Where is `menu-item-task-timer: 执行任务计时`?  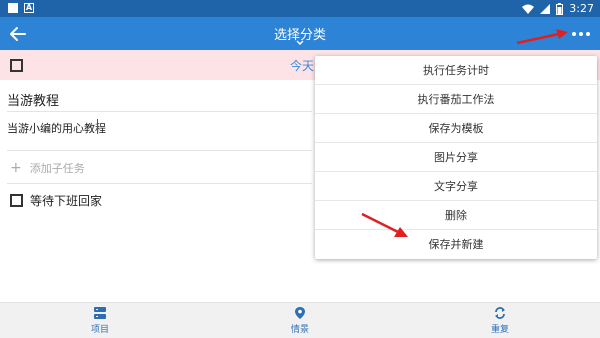
menu-item-task-timer: 执行任务计时 is located at coordinates (456, 70).